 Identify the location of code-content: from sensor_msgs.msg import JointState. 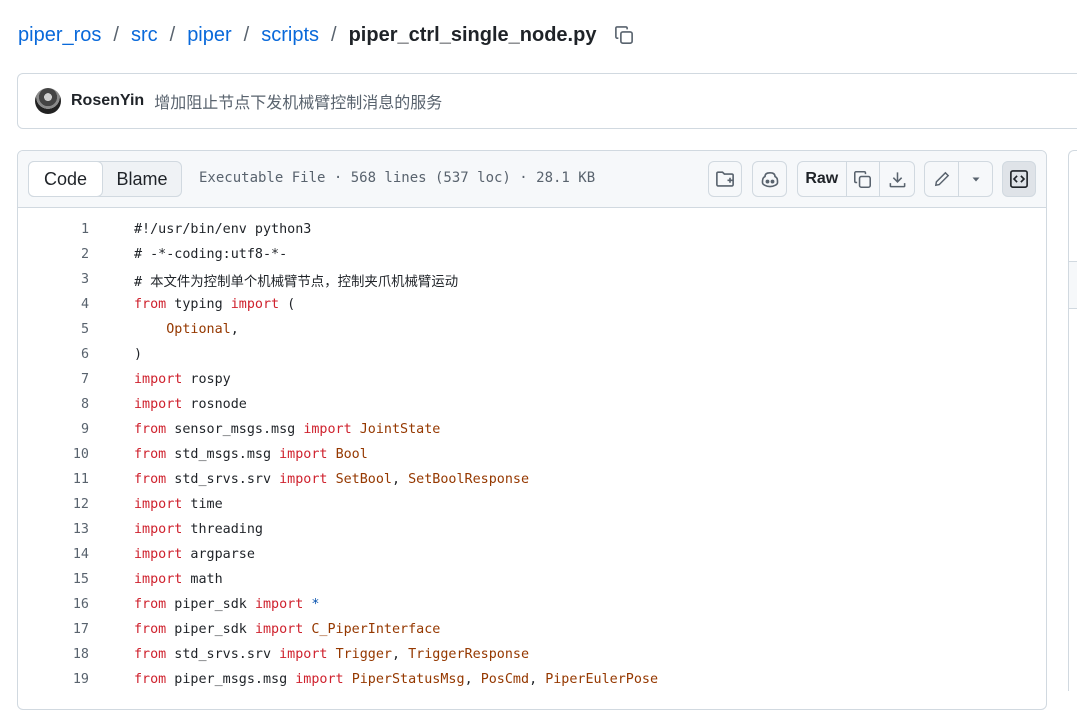
(287, 429).